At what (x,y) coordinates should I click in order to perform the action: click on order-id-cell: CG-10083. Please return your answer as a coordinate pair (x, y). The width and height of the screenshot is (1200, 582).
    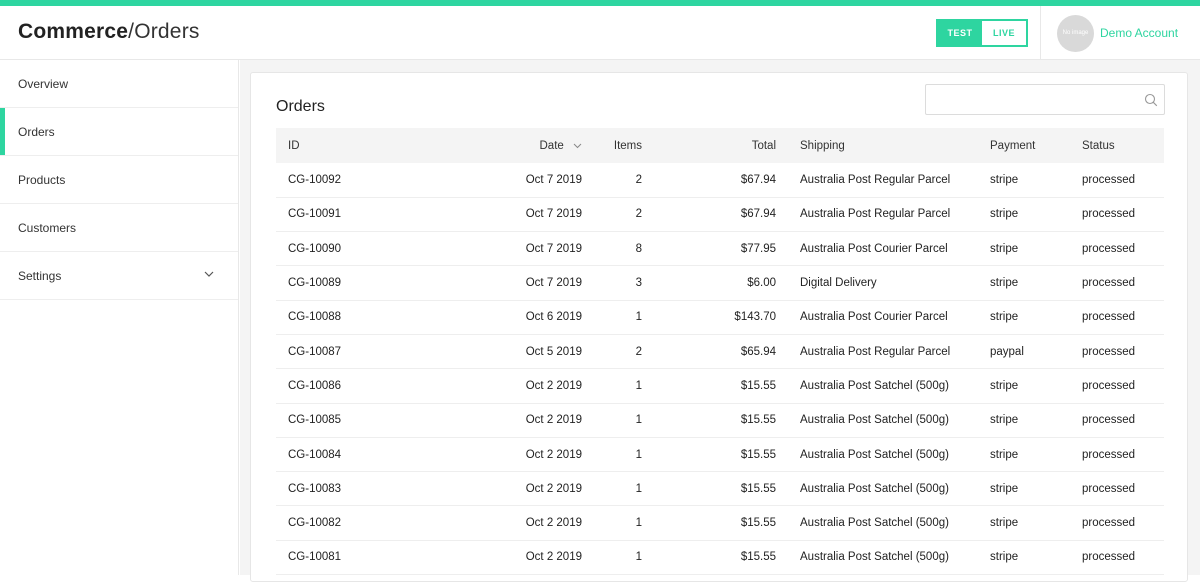
    Looking at the image, I should click on (338, 489).